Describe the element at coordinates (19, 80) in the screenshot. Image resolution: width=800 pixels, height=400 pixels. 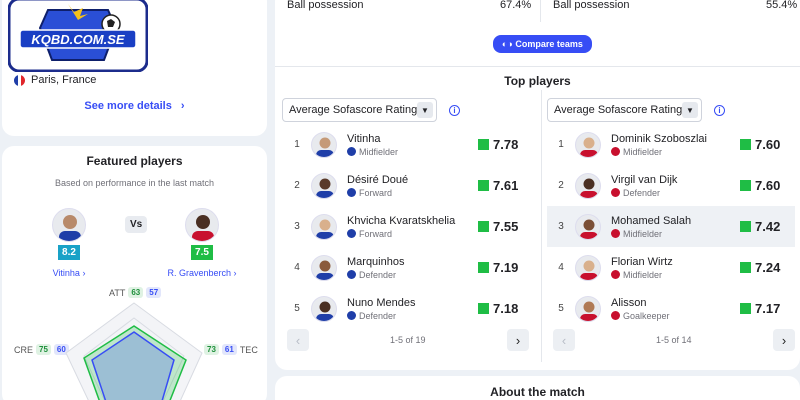
I see `france-flag-icon` at that location.